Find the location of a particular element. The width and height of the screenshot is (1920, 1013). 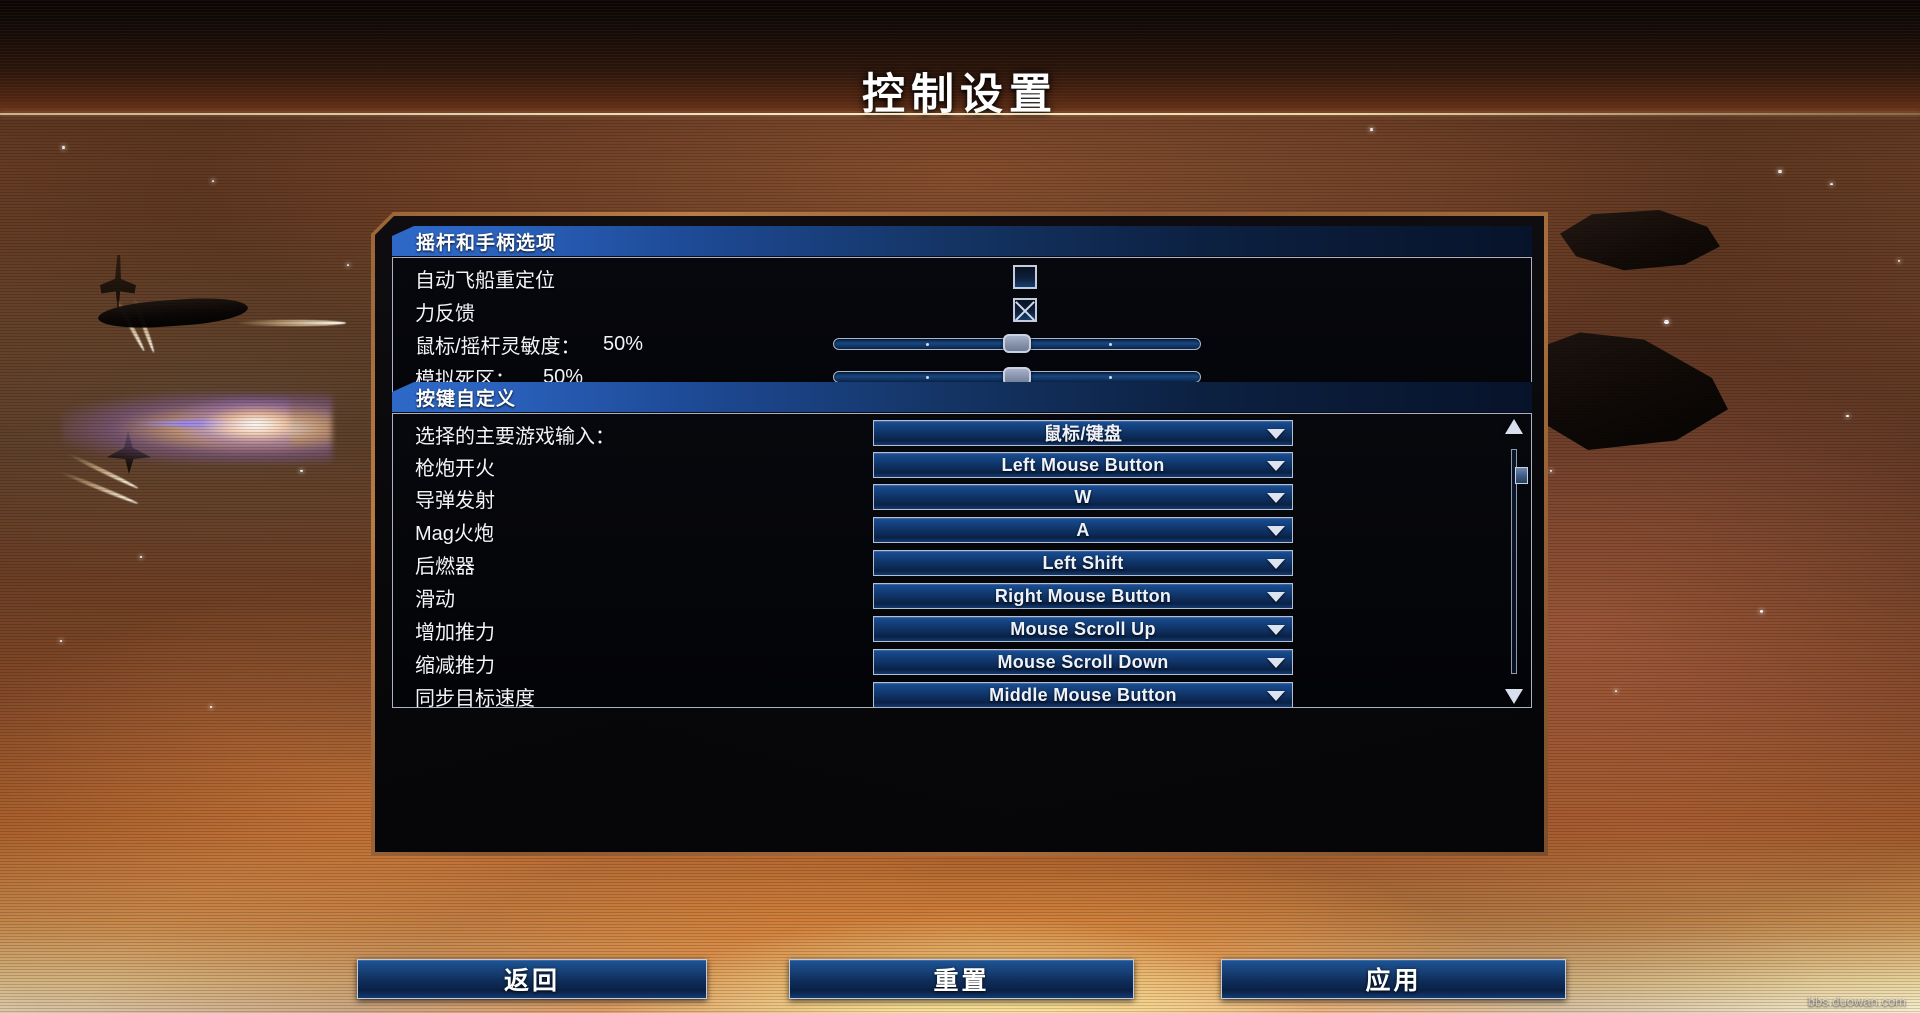

keybind-row: 选择的主要游戏输入： 鼠标/键盘 is located at coordinates (962, 434).